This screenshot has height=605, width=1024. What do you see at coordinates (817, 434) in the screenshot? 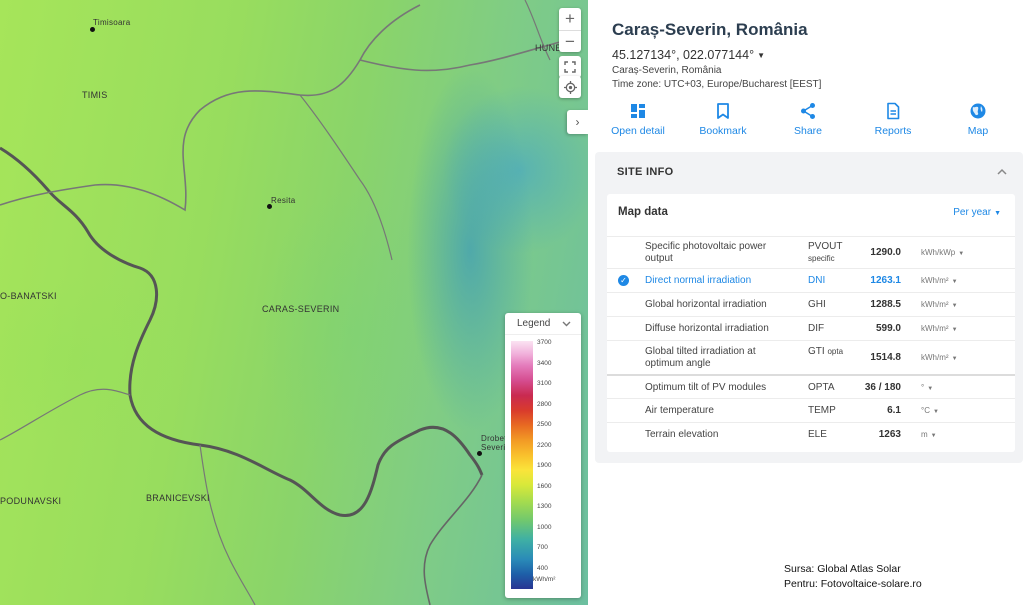
I see `row-abbr-code: ELE` at bounding box center [817, 434].